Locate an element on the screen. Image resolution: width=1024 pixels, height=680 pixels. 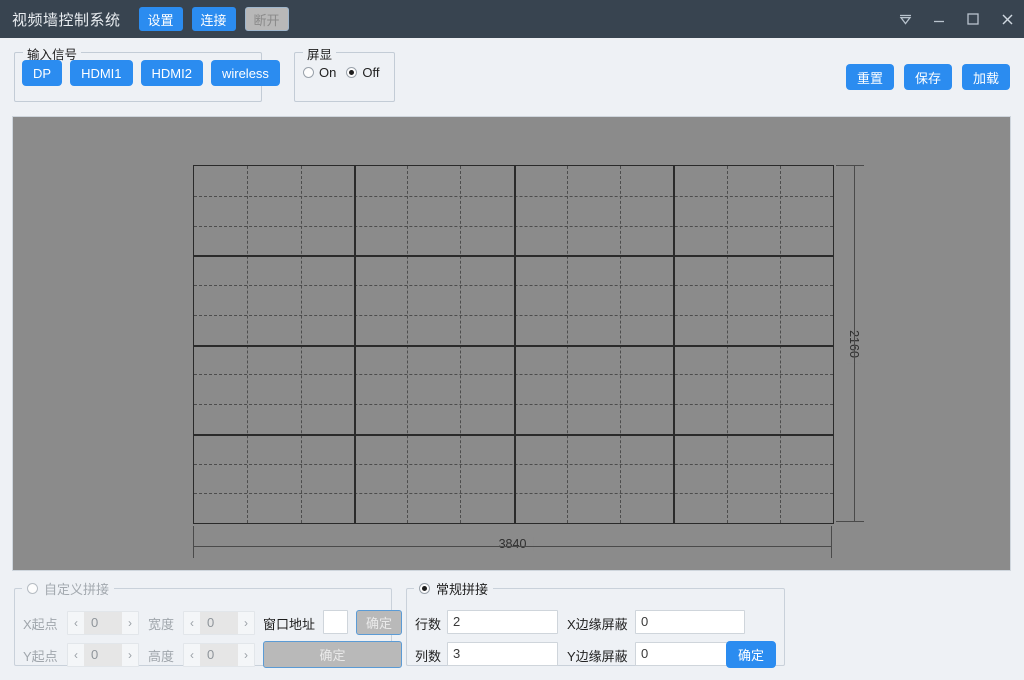
width-value: 0 is located at coordinates (219, 623).